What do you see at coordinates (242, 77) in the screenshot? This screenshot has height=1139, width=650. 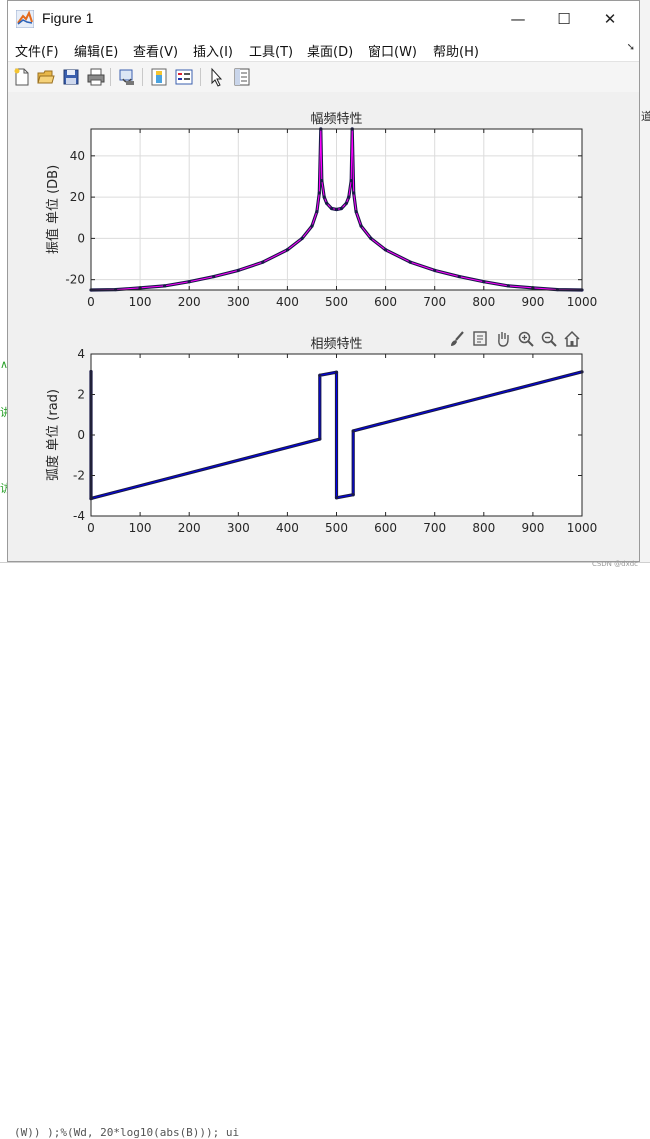 I see `property-inspector-icon` at bounding box center [242, 77].